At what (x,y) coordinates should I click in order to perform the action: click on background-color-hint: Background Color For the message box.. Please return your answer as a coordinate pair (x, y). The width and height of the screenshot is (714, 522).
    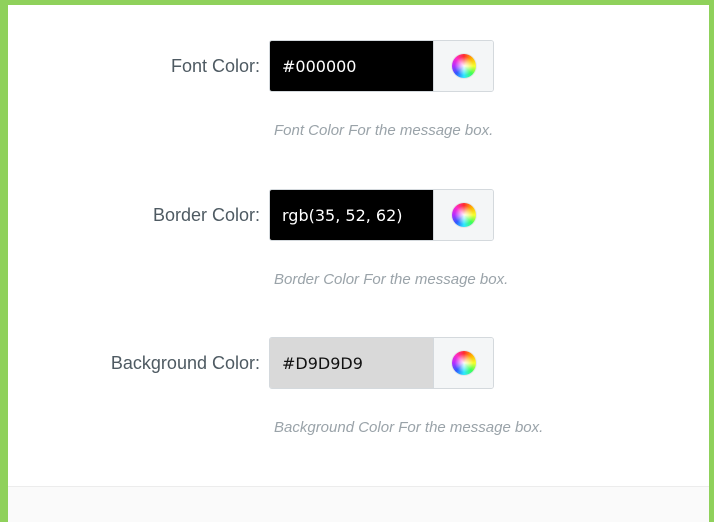
    Looking at the image, I should click on (409, 427).